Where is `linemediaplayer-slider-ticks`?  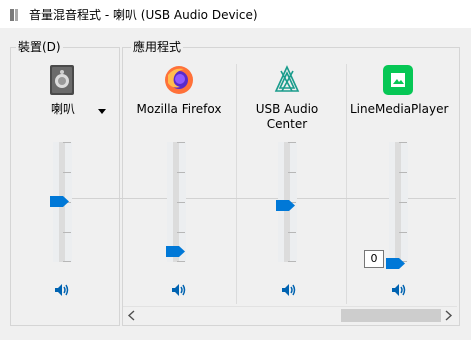
linemediaplayer-slider-ticks is located at coordinates (403, 202).